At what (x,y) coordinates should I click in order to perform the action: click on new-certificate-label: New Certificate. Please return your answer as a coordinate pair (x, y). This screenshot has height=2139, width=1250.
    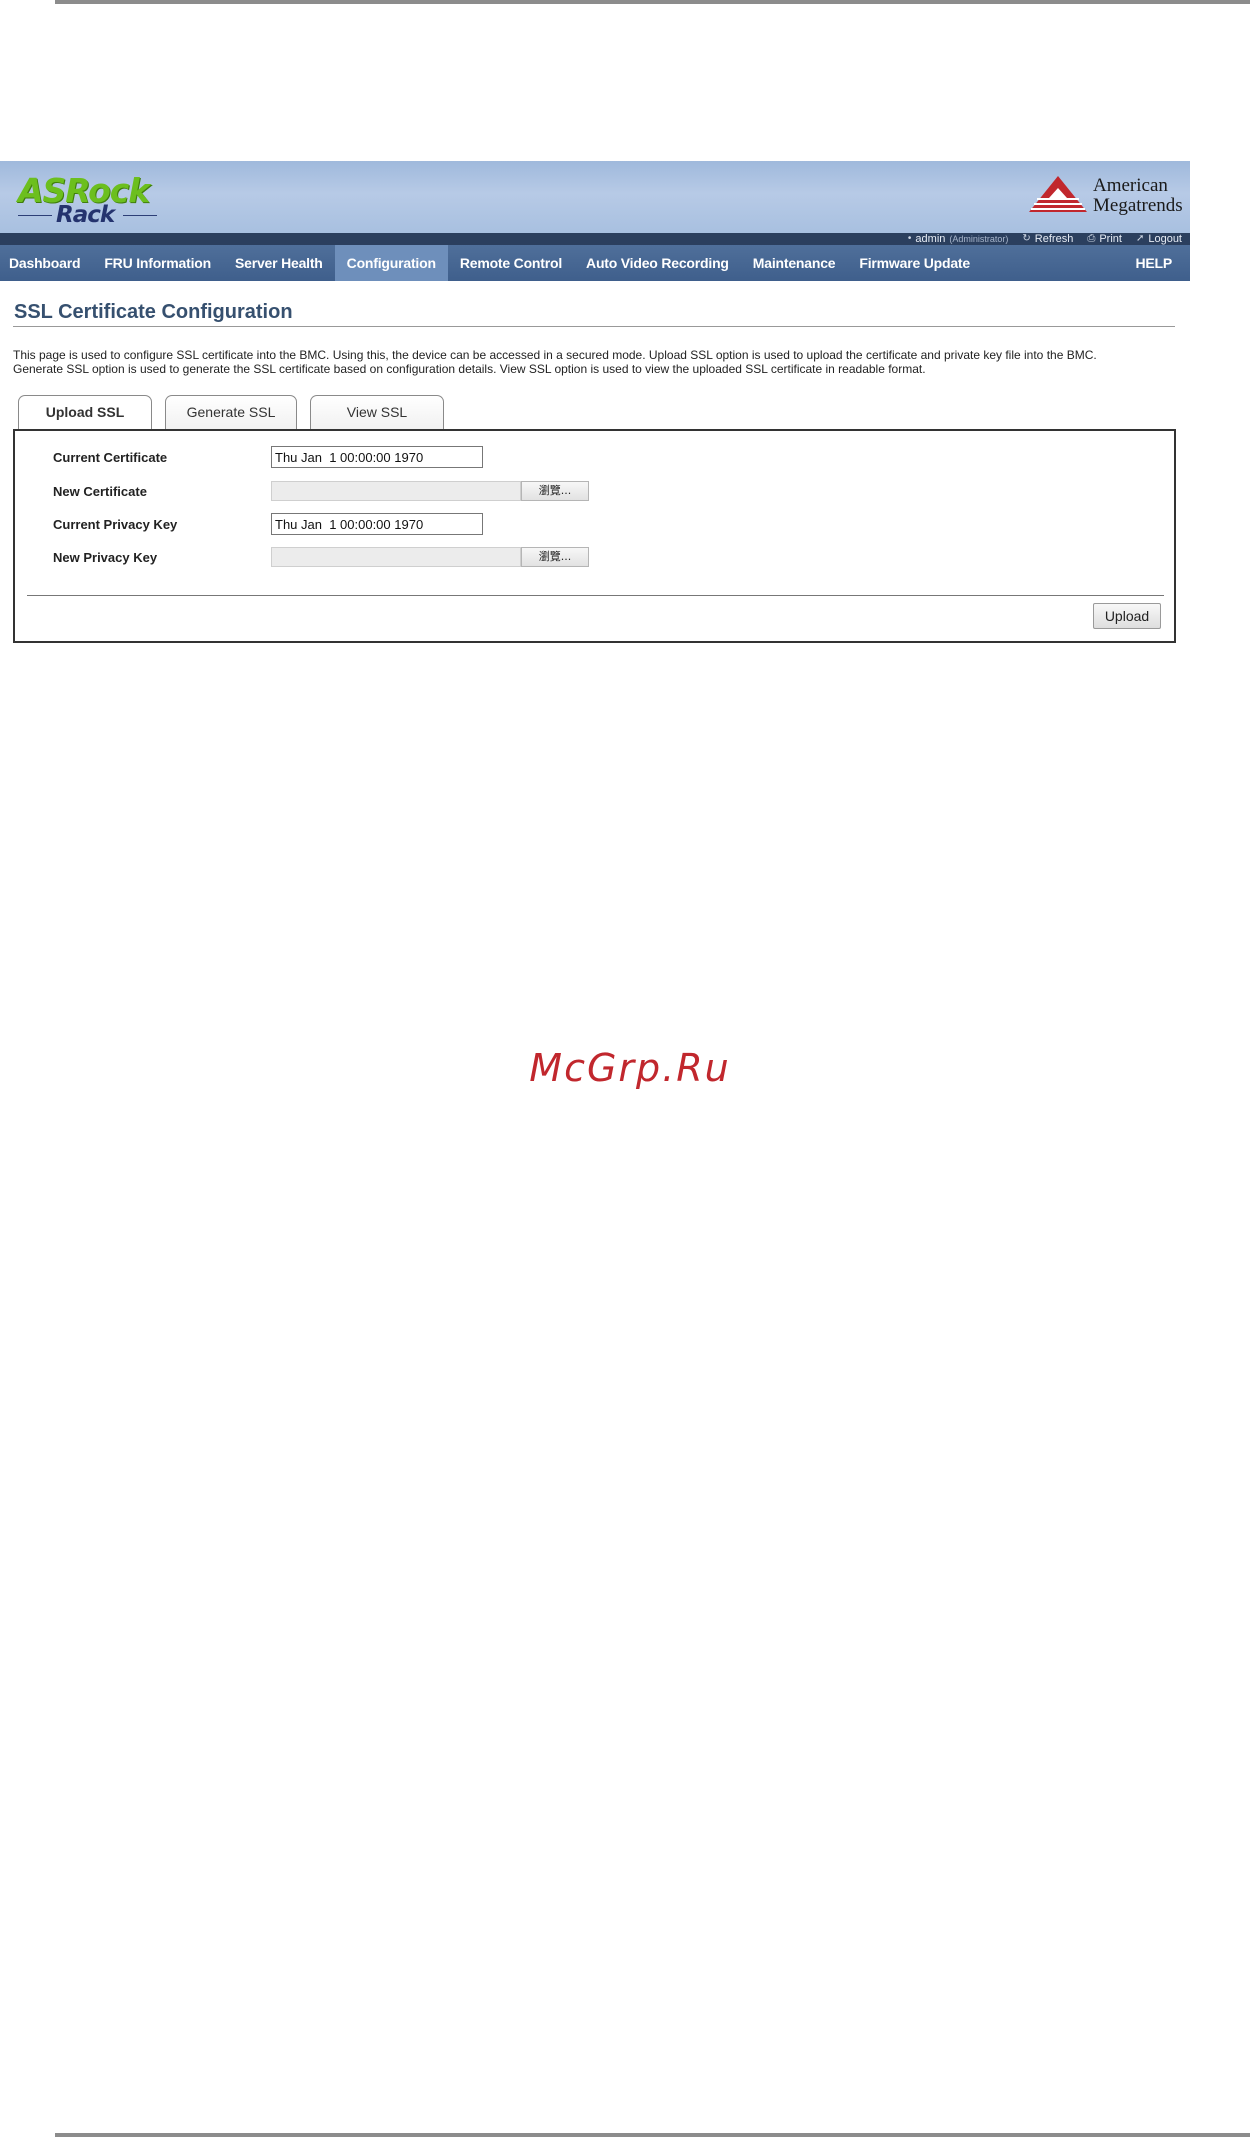
    Looking at the image, I should click on (100, 491).